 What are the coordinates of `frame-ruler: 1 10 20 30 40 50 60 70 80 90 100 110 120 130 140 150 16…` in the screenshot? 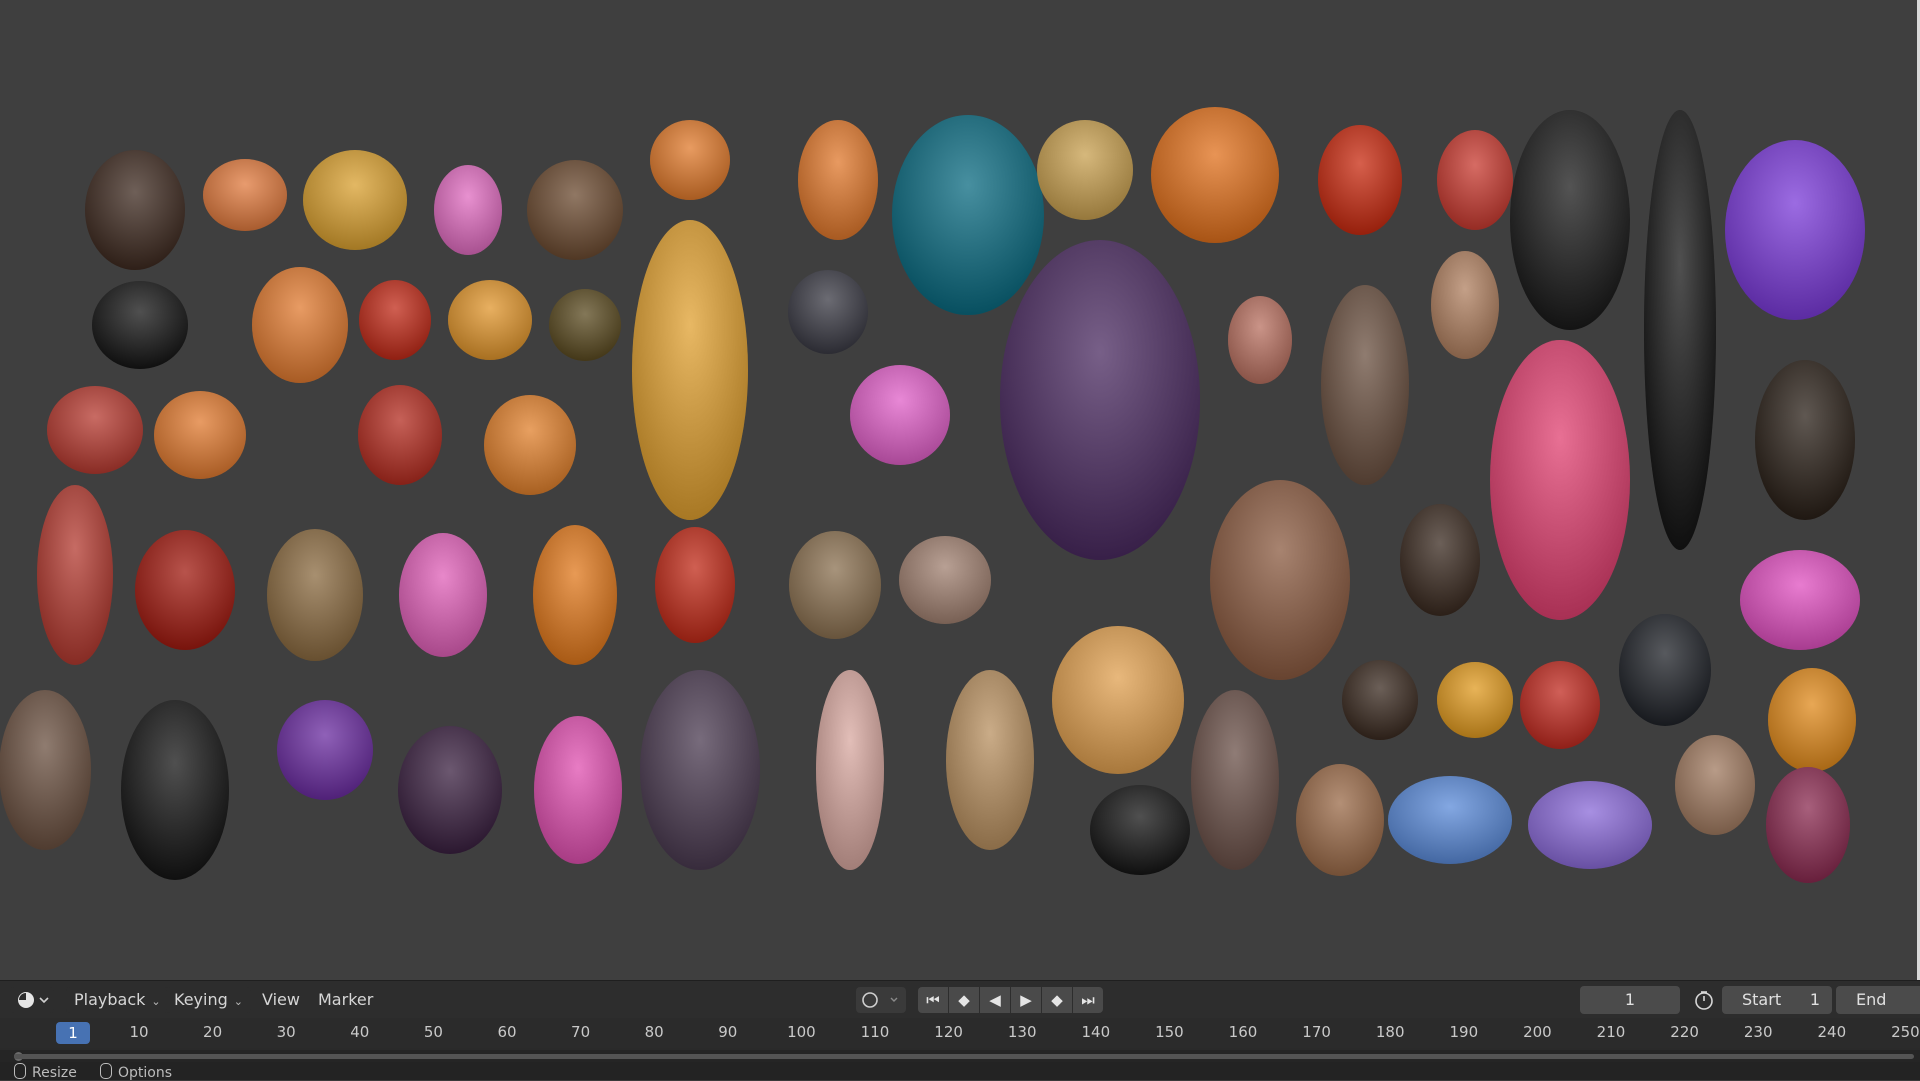 It's located at (960, 1033).